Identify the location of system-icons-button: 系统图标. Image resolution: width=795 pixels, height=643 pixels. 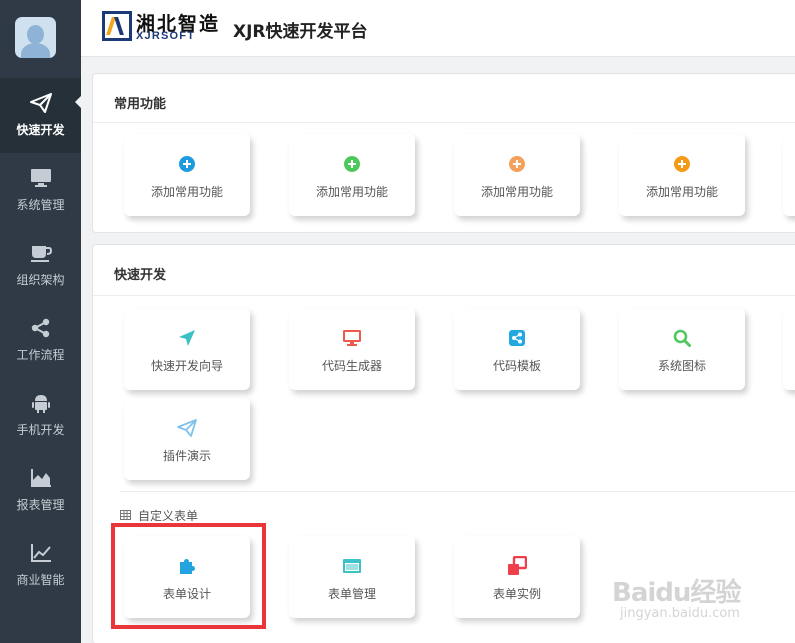
(682, 349).